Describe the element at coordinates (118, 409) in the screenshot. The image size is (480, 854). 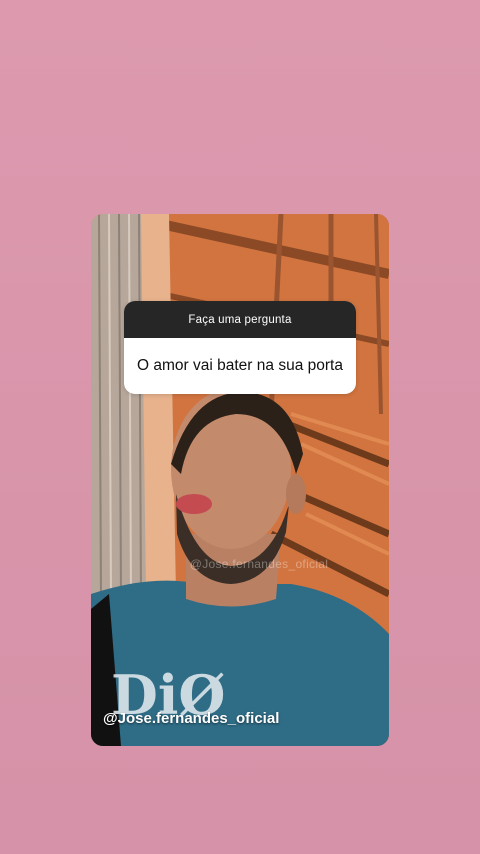
I see `corrugated-wall` at that location.